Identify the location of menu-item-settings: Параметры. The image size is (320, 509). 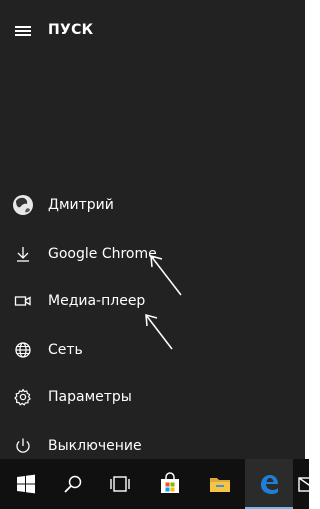
(152, 397).